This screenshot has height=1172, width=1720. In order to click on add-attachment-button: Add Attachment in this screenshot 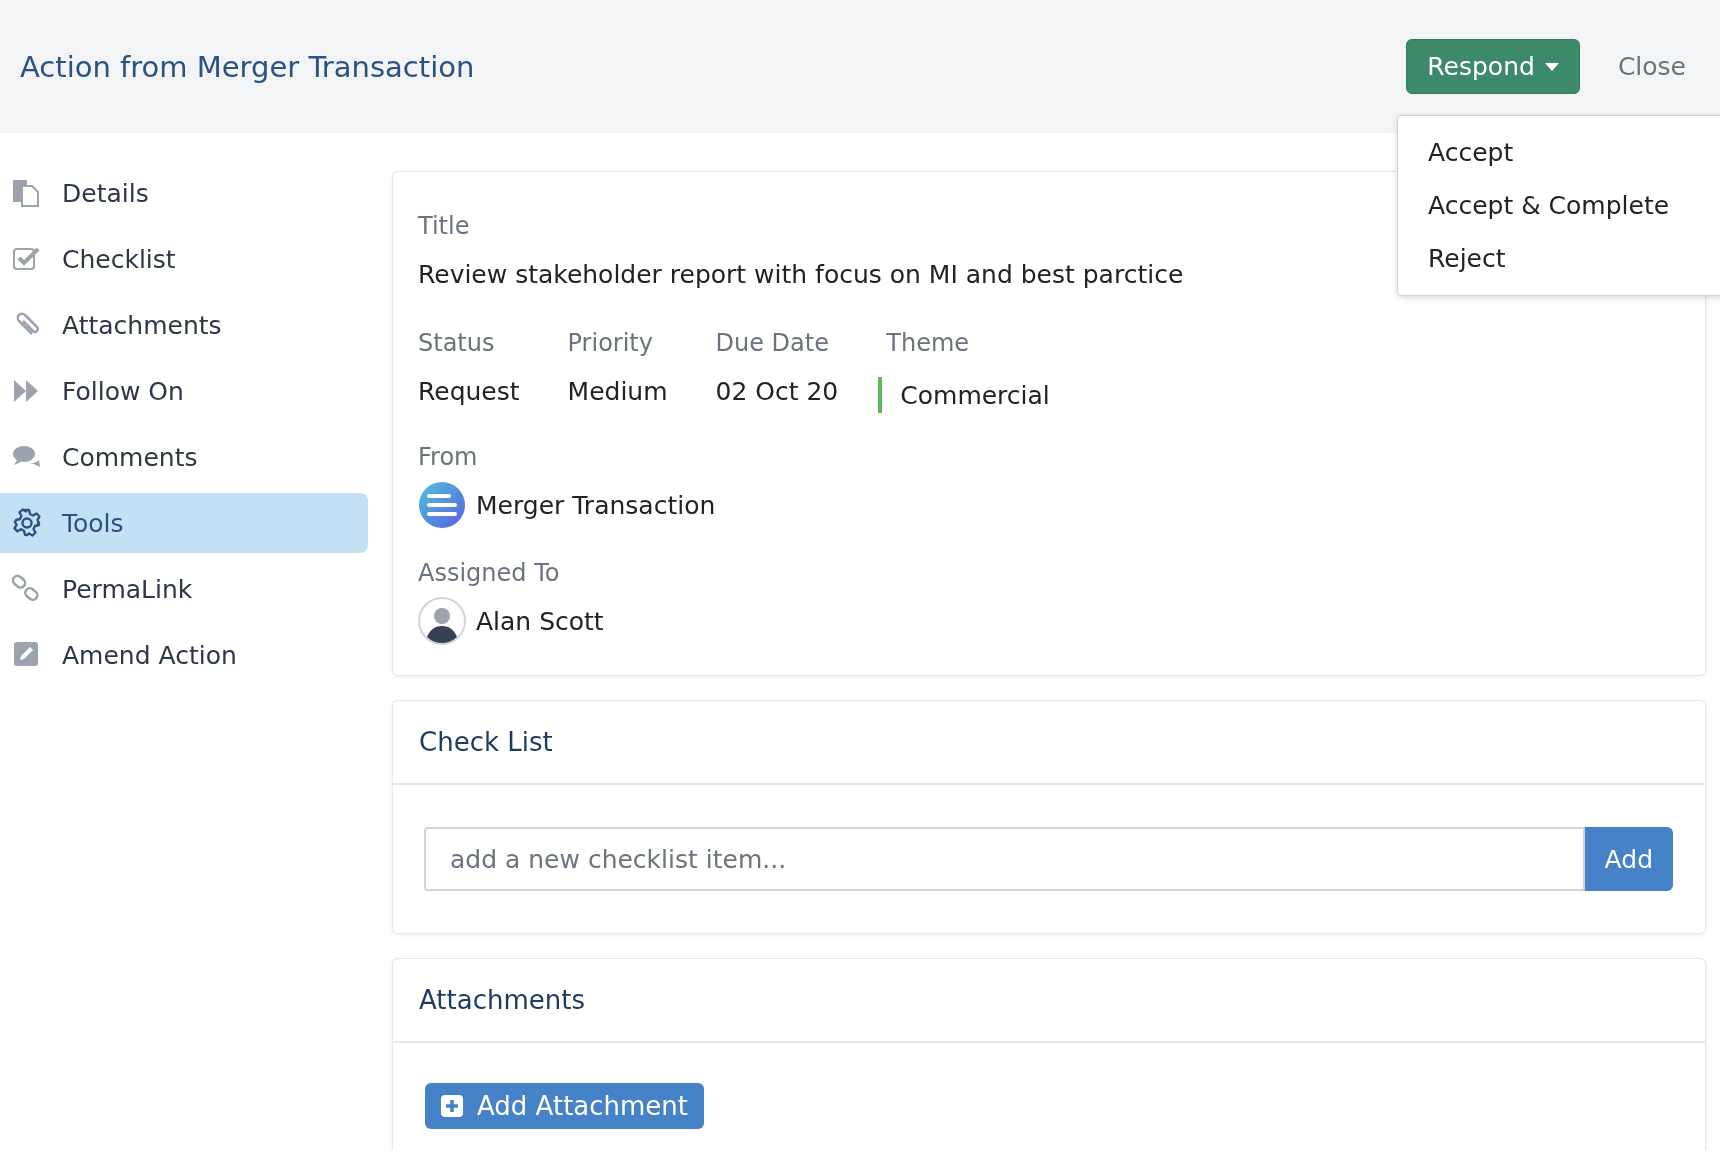, I will do `click(565, 1106)`.